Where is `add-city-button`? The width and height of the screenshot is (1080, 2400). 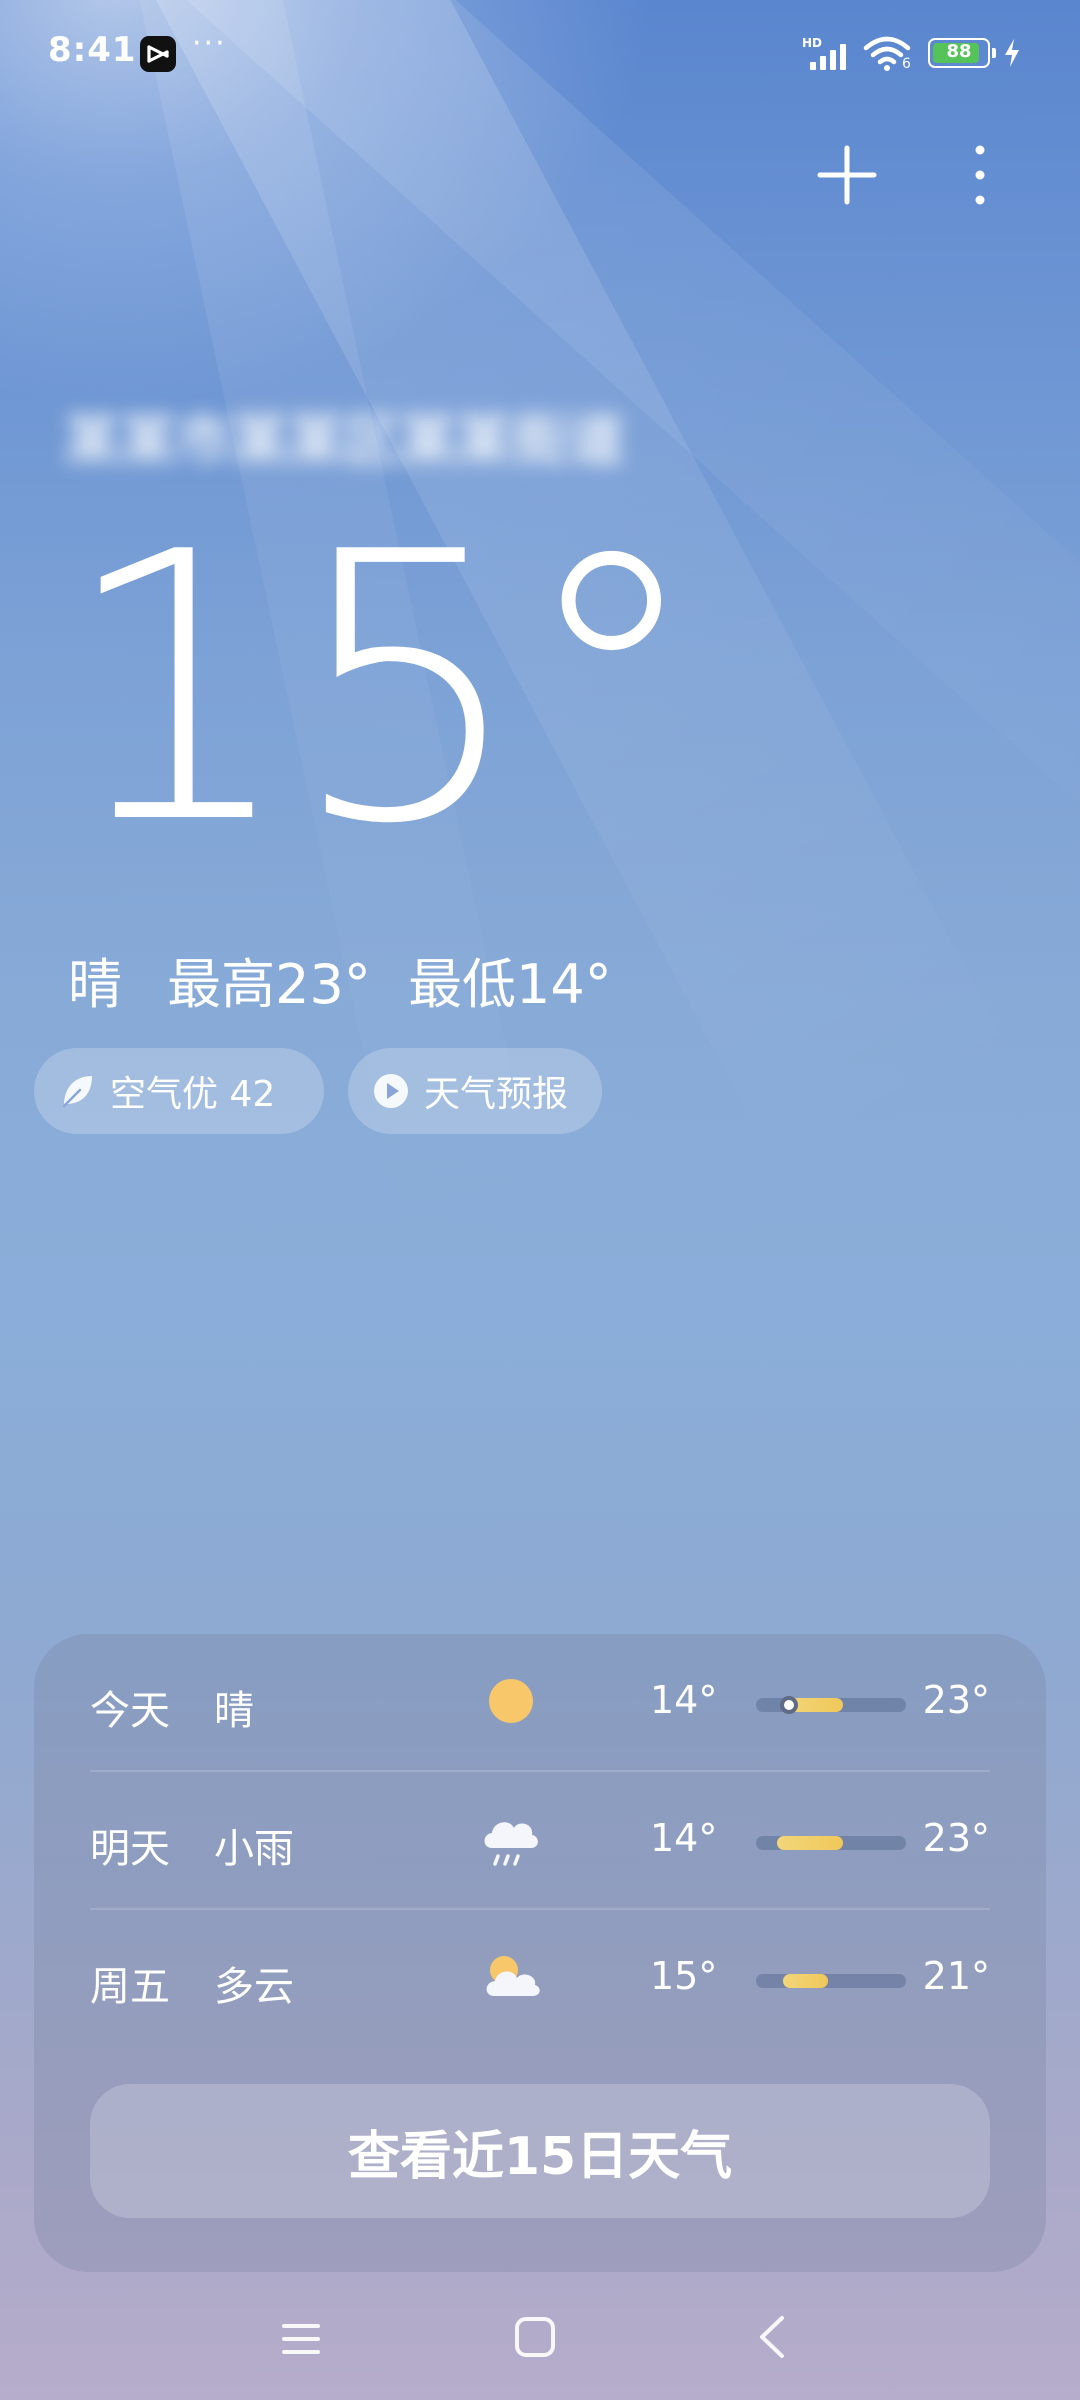 add-city-button is located at coordinates (847, 175).